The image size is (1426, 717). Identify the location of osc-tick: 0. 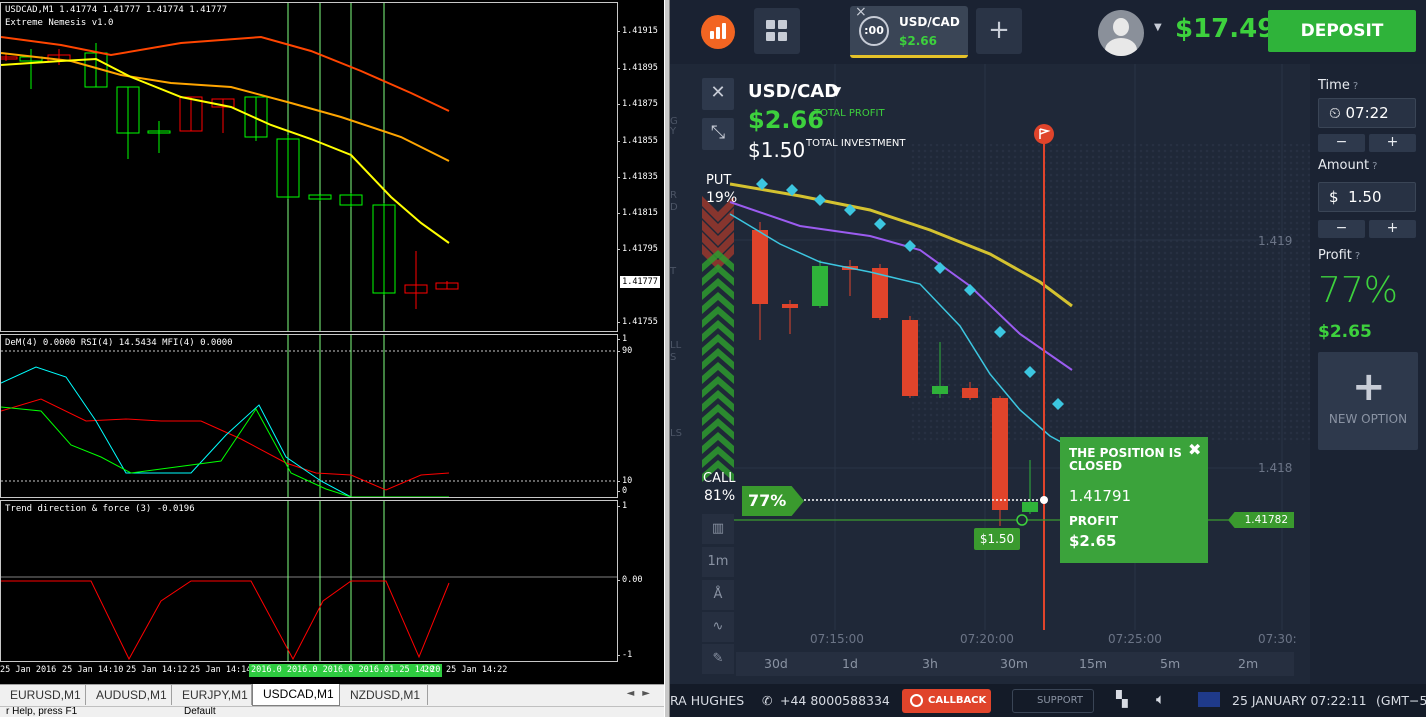
(622, 491).